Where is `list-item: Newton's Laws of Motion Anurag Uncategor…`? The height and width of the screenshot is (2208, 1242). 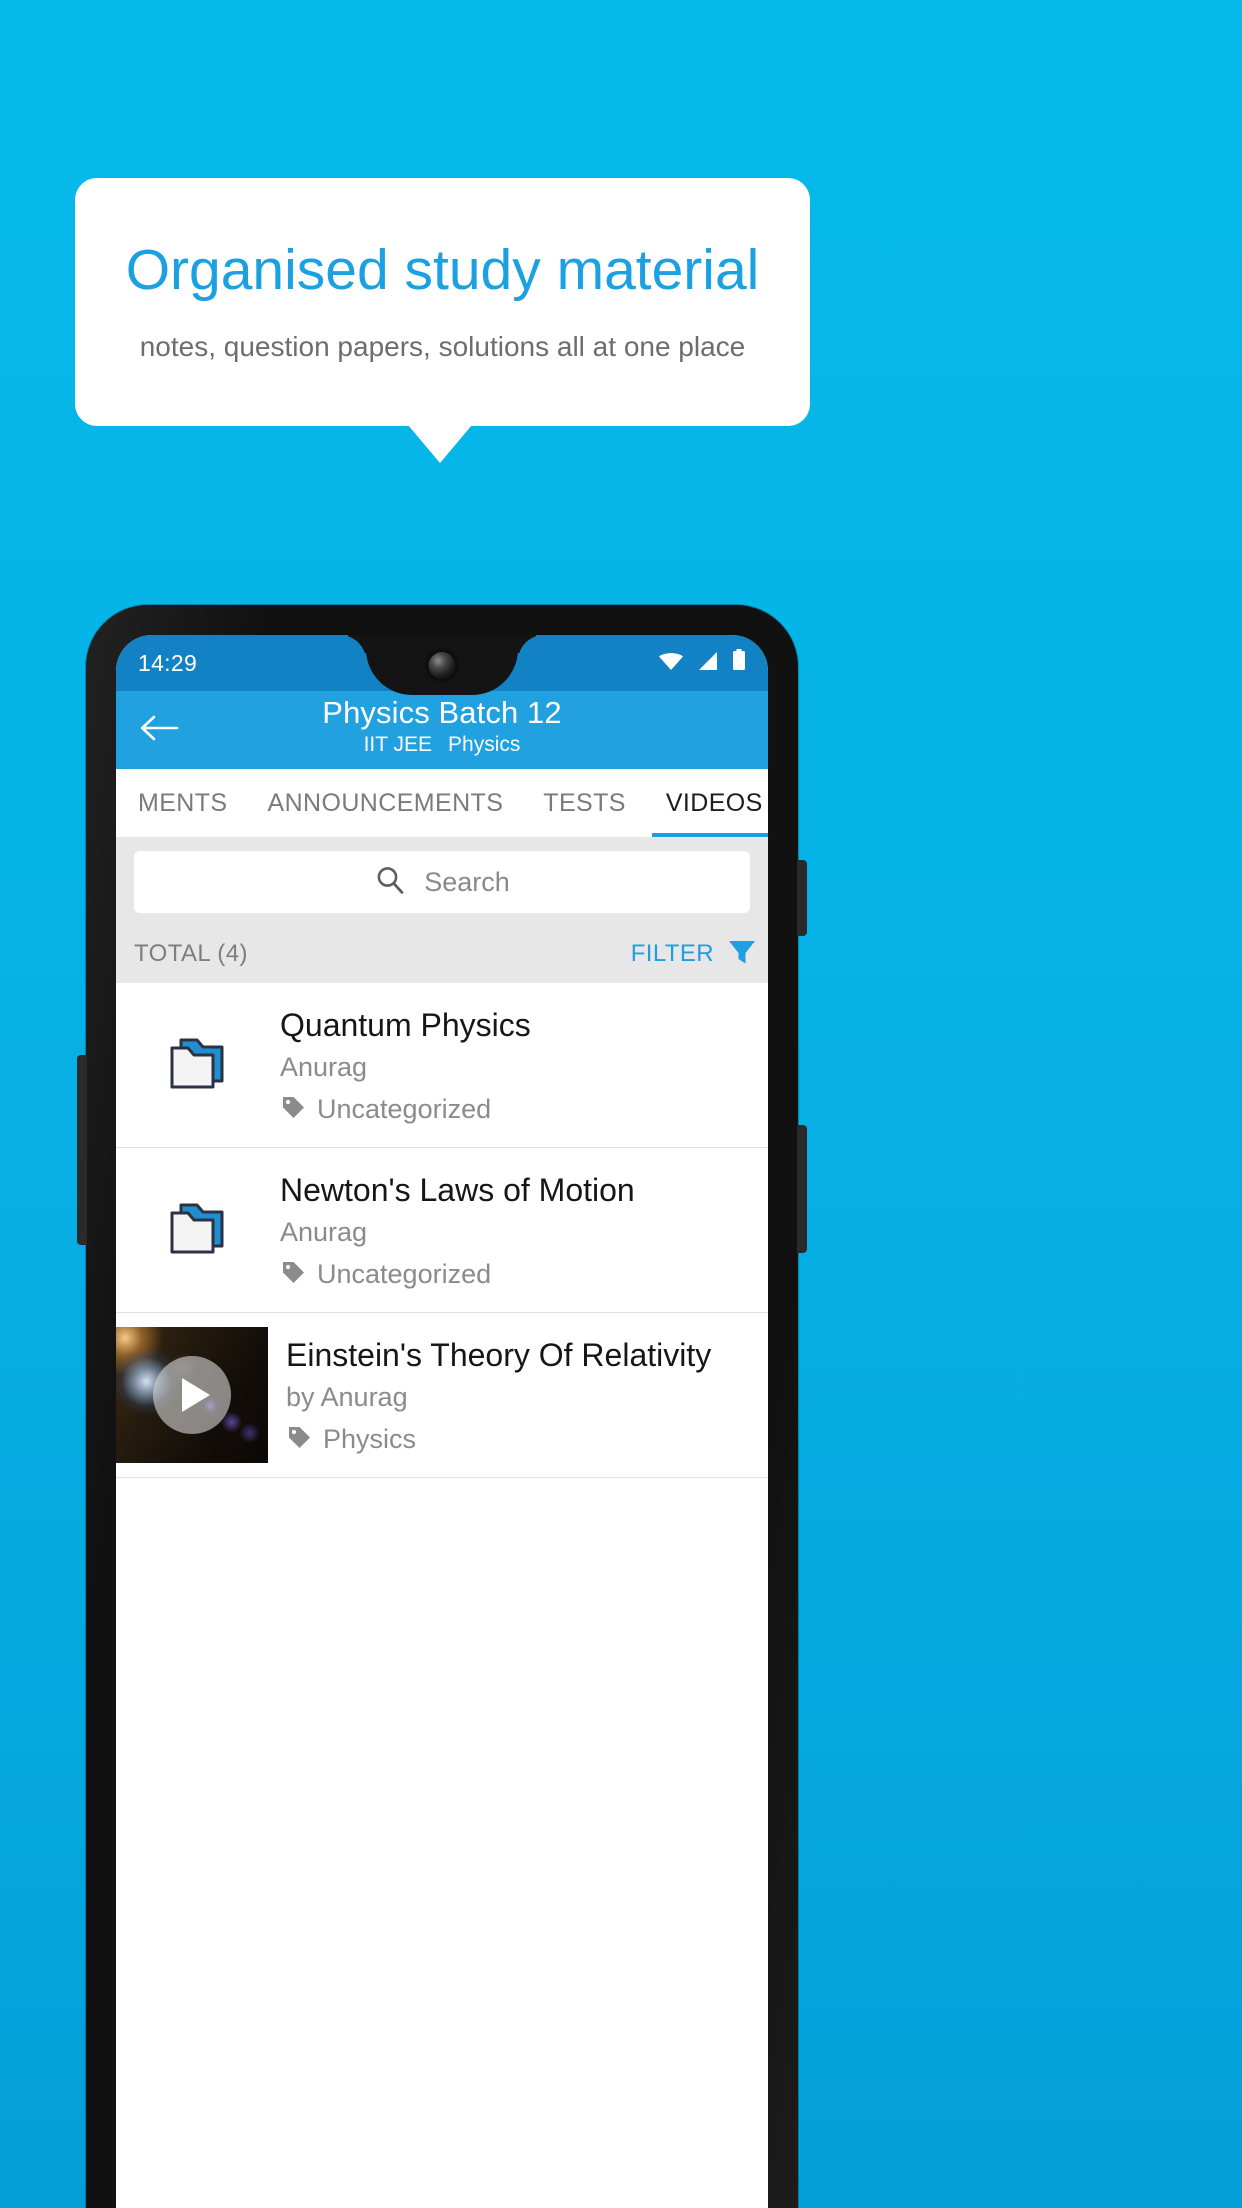
list-item: Newton's Laws of Motion Anurag Uncategor… is located at coordinates (442, 1230).